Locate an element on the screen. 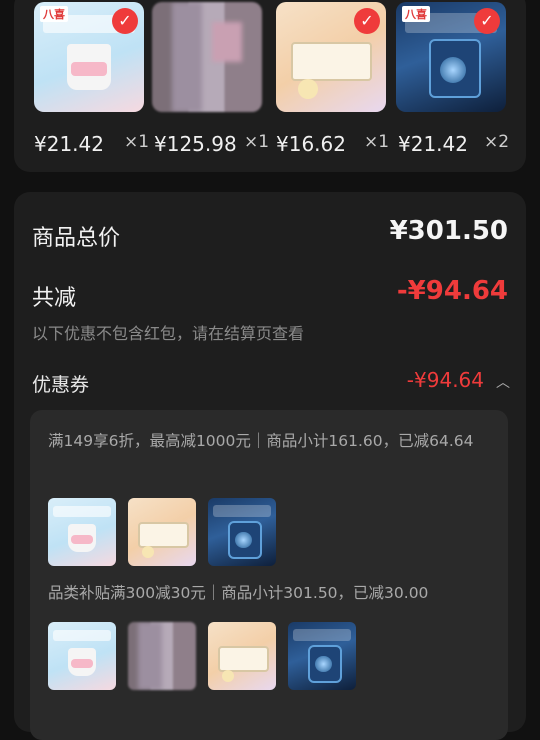 The height and width of the screenshot is (740, 540). coupon-label: 优惠券 is located at coordinates (60, 383).